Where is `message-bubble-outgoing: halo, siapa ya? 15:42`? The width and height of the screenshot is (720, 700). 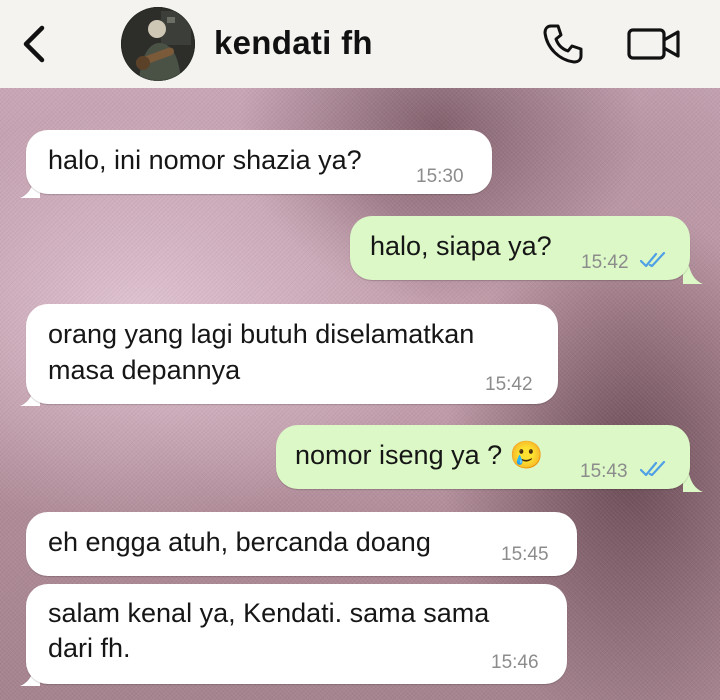
message-bubble-outgoing: halo, siapa ya? 15:42 is located at coordinates (520, 248).